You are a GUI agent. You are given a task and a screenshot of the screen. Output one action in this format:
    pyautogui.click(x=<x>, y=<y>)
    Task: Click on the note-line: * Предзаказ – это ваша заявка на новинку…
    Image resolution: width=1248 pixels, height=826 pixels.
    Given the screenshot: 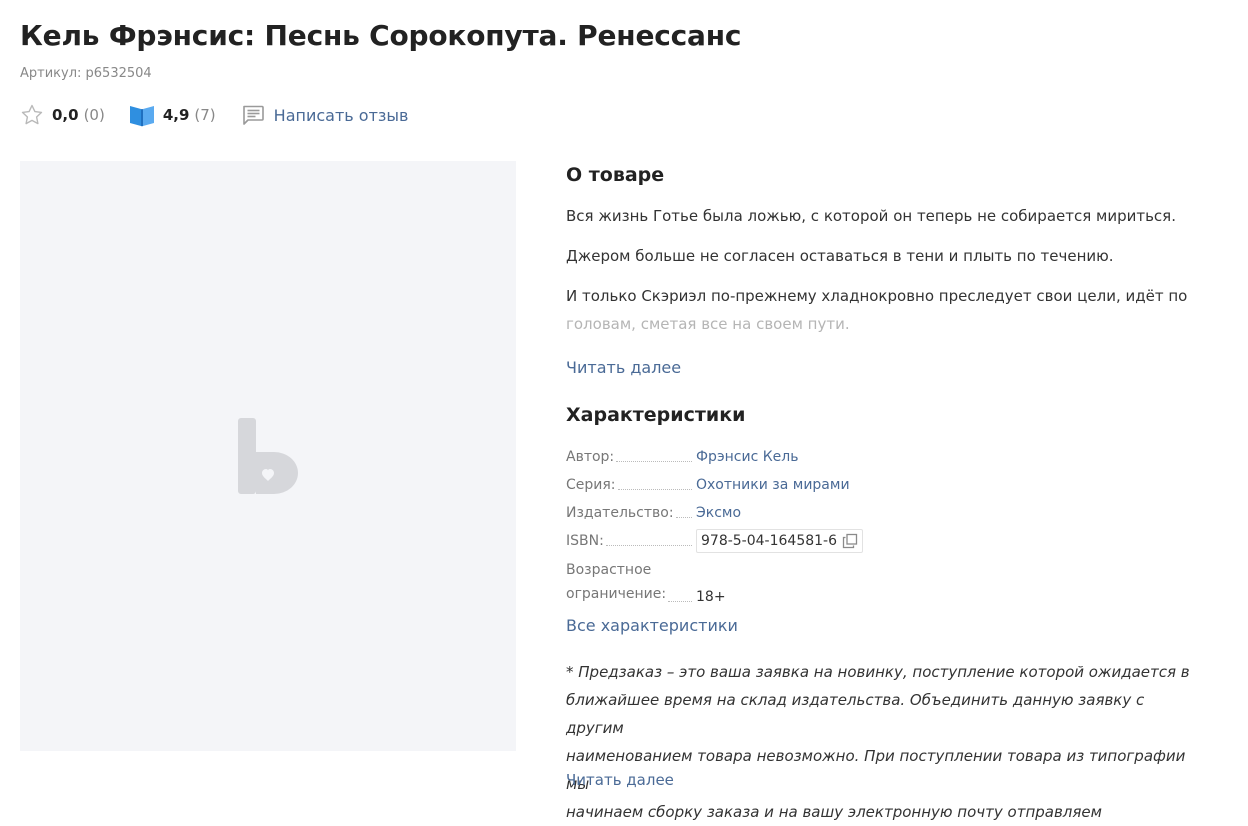 What is the action you would take?
    pyautogui.click(x=878, y=672)
    